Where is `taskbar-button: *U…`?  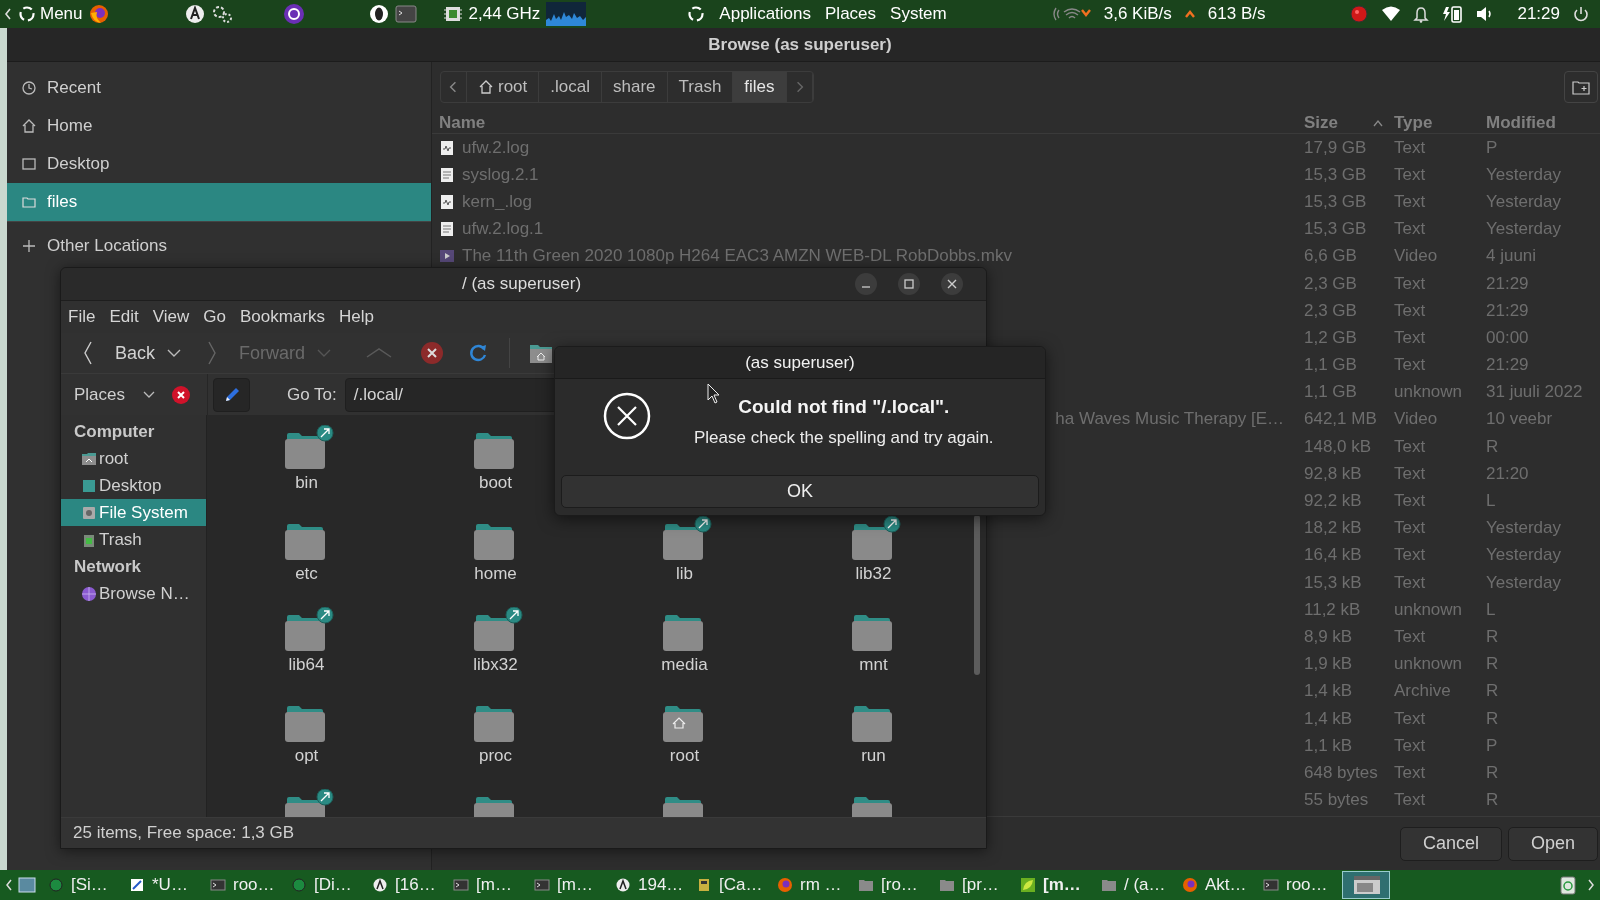
taskbar-button: *U… is located at coordinates (163, 885).